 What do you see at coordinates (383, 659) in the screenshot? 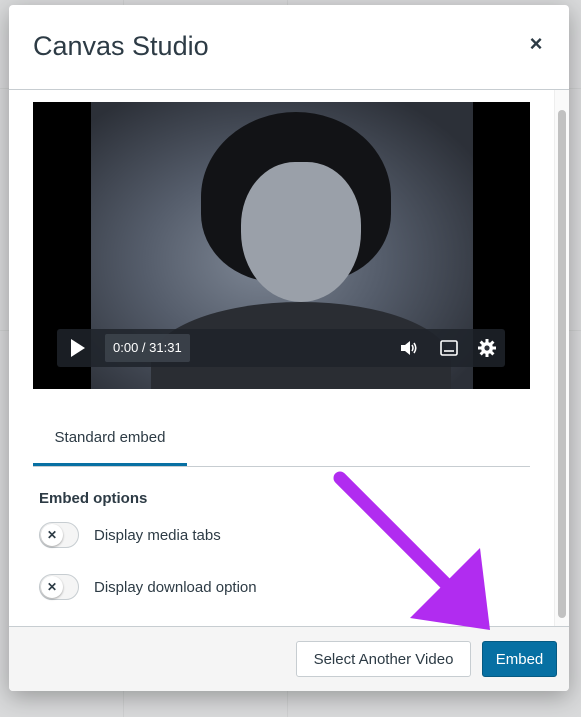
I see `select-another-video-button: Select Another Video` at bounding box center [383, 659].